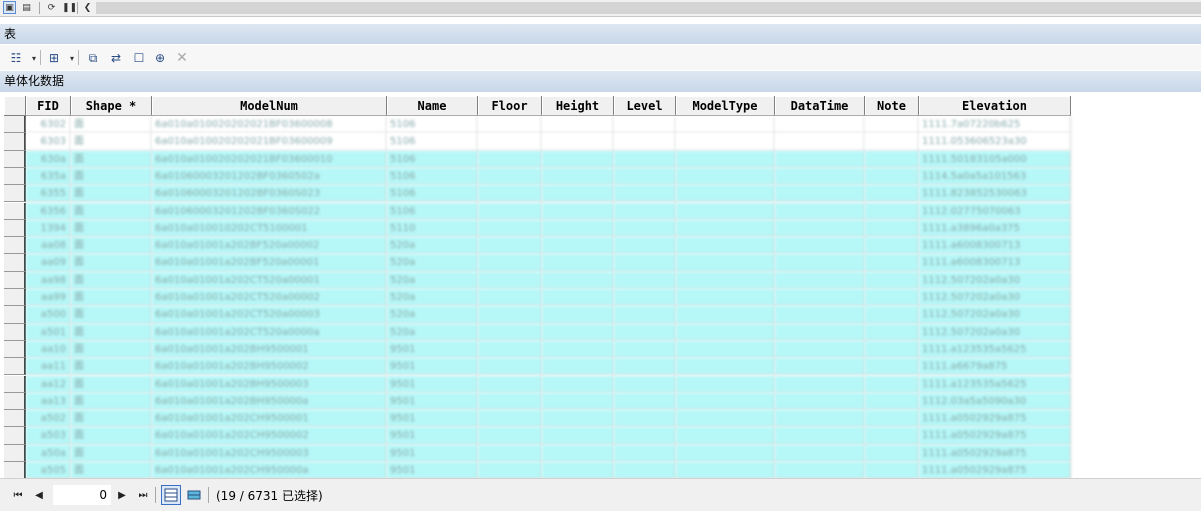  I want to click on cell-modelnum: 6a010a01001a202CH9500003, so click(269, 453).